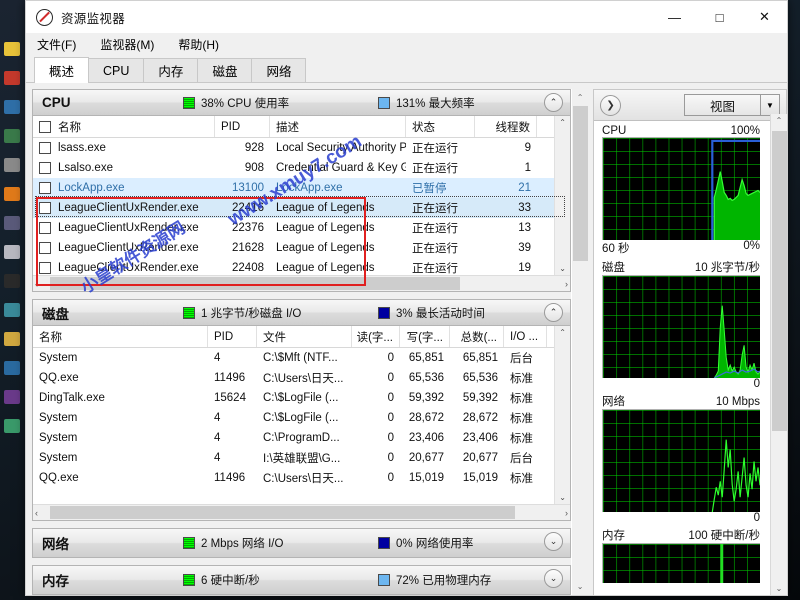 The height and width of the screenshot is (600, 800). What do you see at coordinates (293, 358) in the screenshot?
I see `table-row: System 4 C:\$Mft (NTF... 0 65,851 65,851 后台` at bounding box center [293, 358].